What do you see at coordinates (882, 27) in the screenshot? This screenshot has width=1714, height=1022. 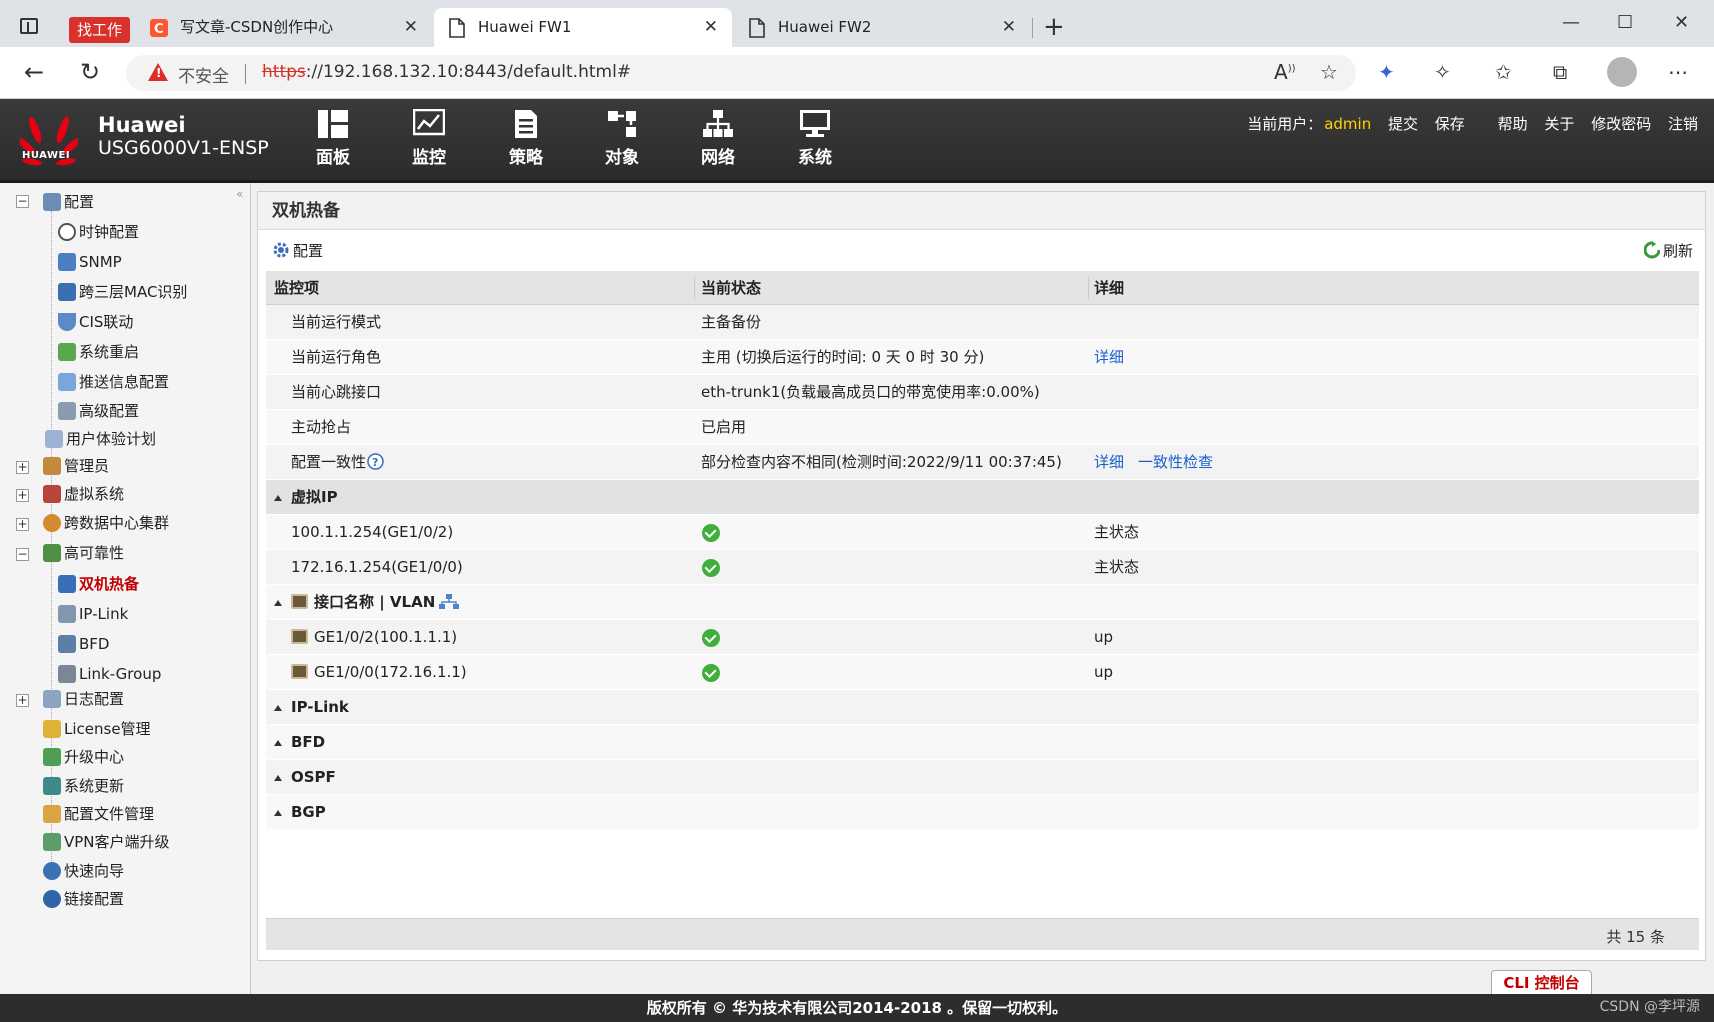 I see `tab-huawei-fw2: Huawei FW2 ✕` at bounding box center [882, 27].